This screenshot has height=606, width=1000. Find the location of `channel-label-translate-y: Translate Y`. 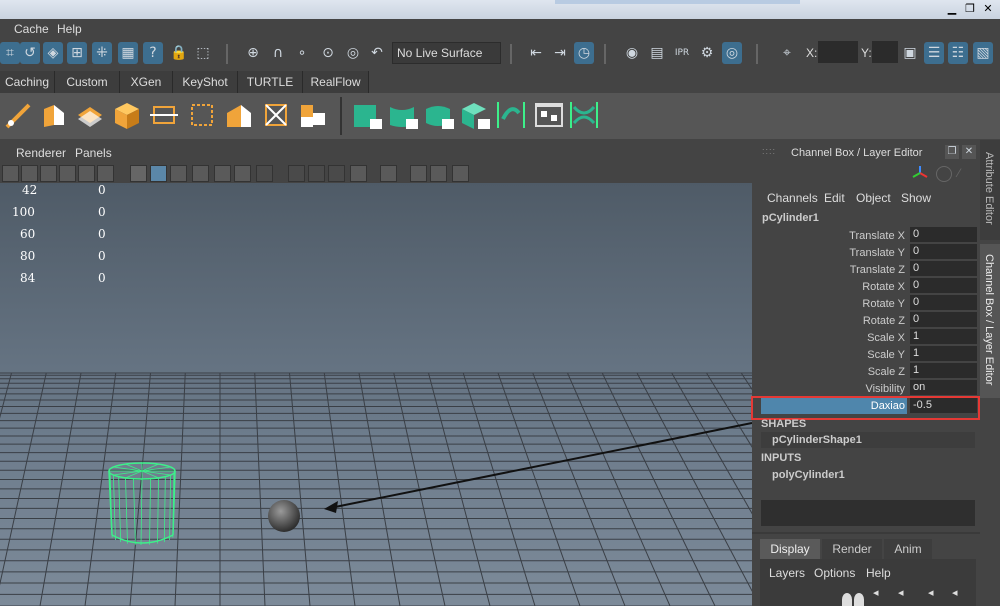

channel-label-translate-y: Translate Y is located at coordinates (877, 253).